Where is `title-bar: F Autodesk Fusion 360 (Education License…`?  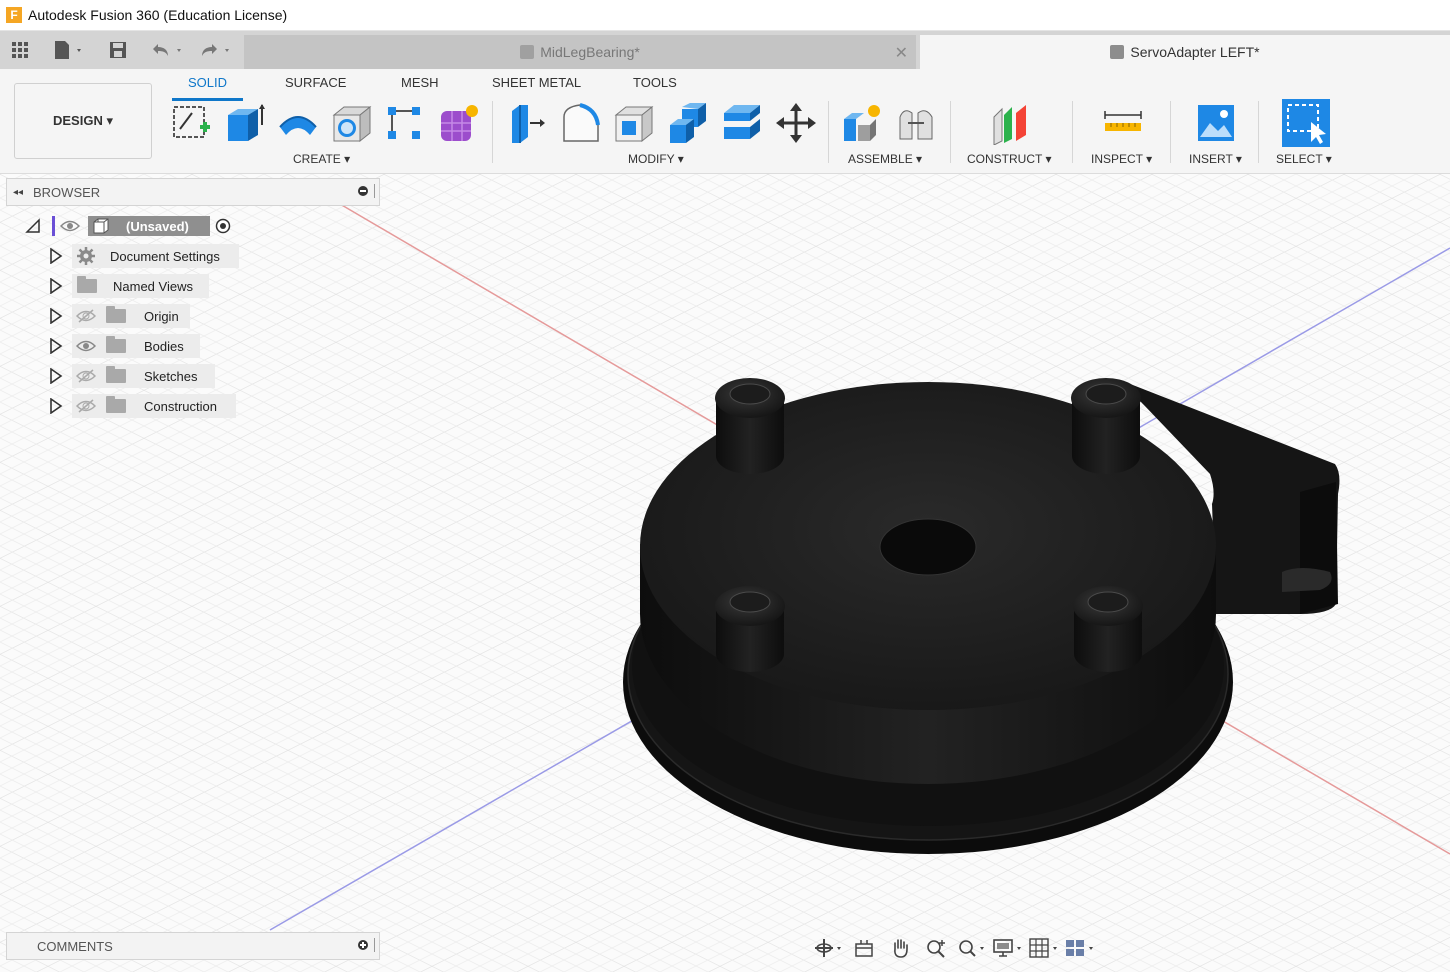
title-bar: F Autodesk Fusion 360 (Education License… is located at coordinates (725, 15).